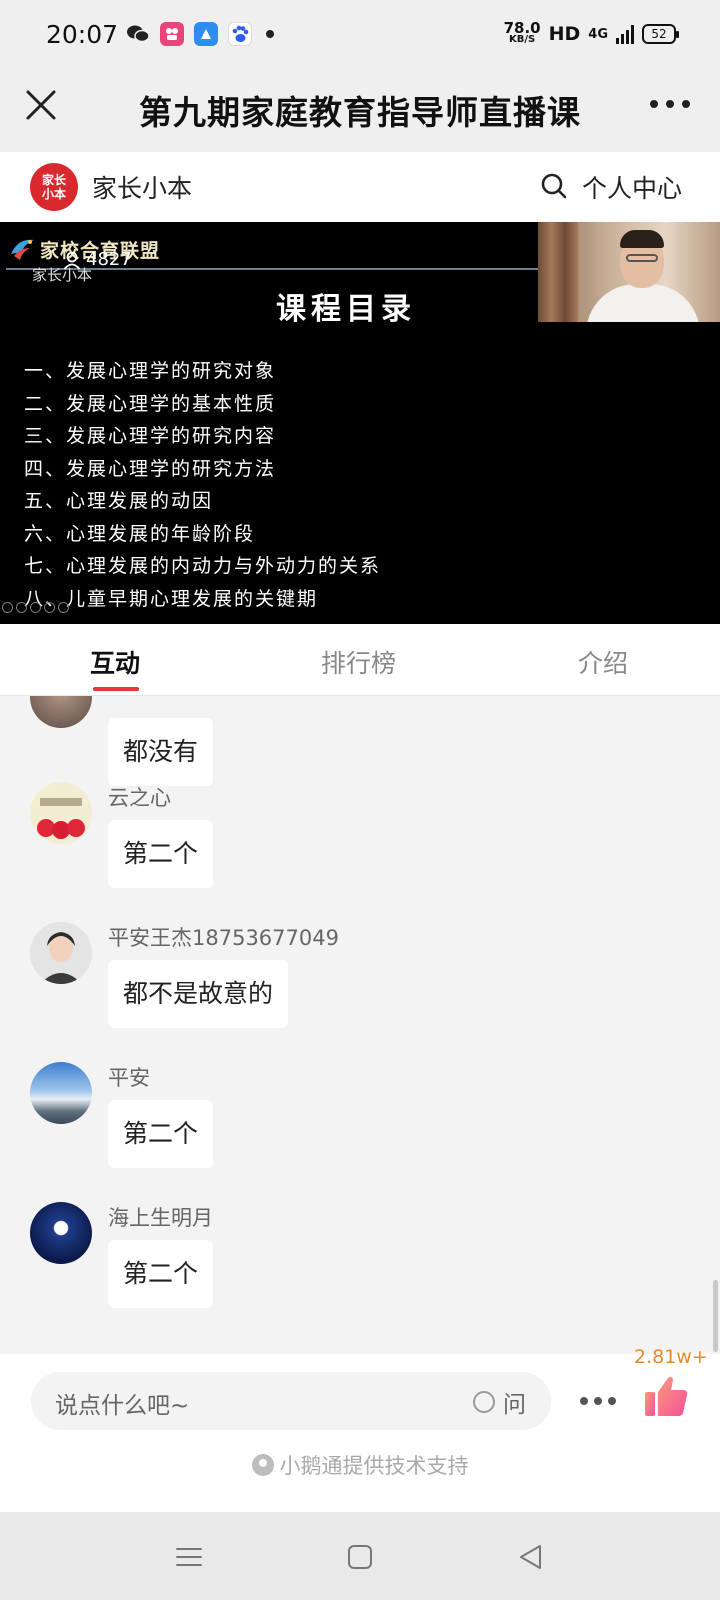 Image resolution: width=720 pixels, height=1600 pixels. What do you see at coordinates (715, 1316) in the screenshot?
I see `chat-scrollbar` at bounding box center [715, 1316].